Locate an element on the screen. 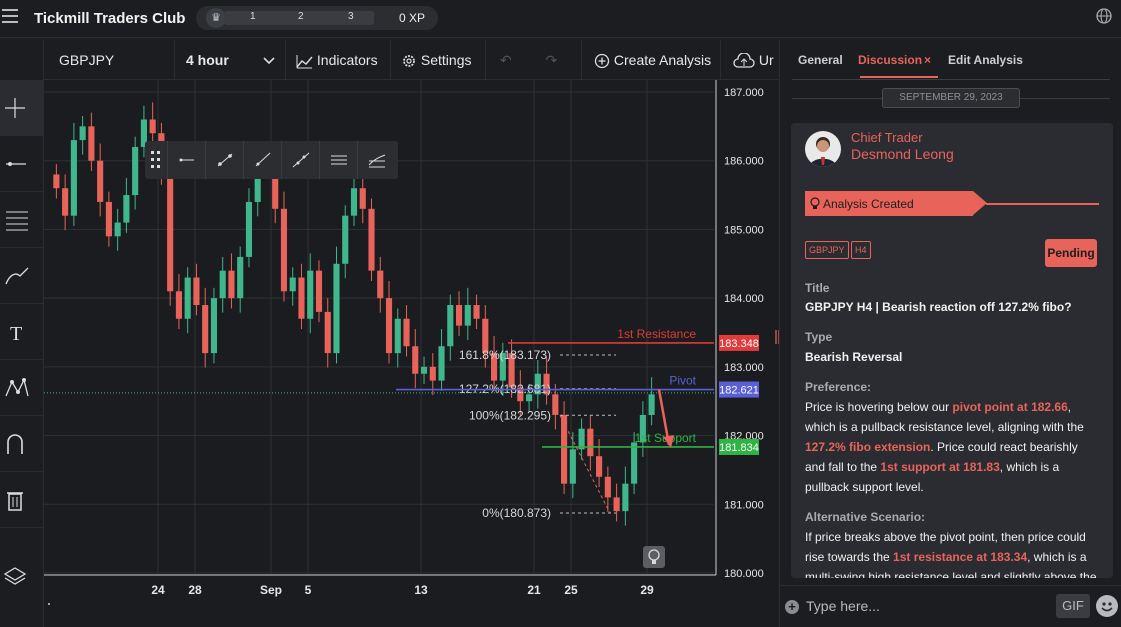 The width and height of the screenshot is (1121, 627). brush-tool is located at coordinates (22, 276).